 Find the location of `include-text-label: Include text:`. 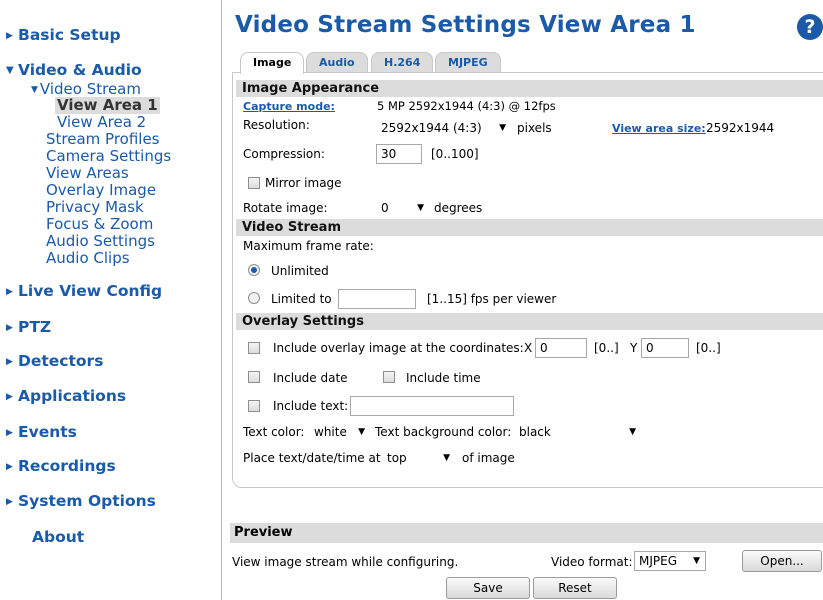

include-text-label: Include text: is located at coordinates (311, 406).